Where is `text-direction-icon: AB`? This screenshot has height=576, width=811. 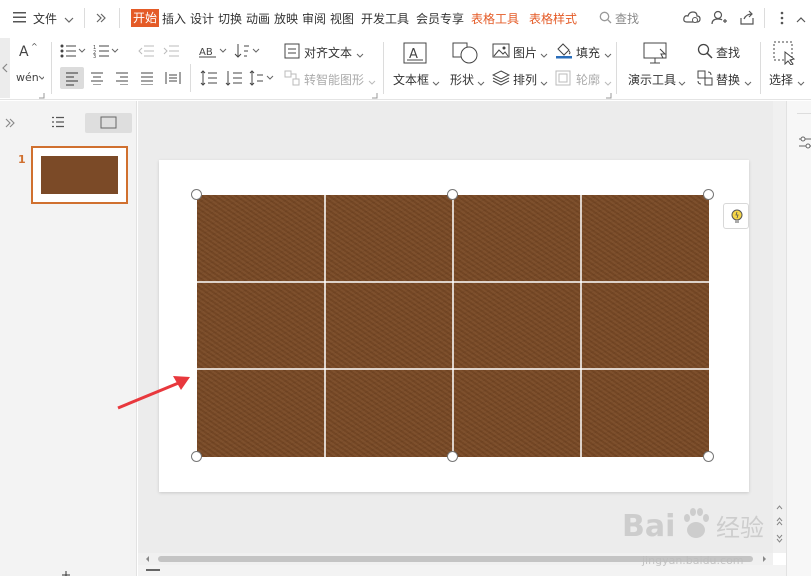 text-direction-icon: AB is located at coordinates (213, 52).